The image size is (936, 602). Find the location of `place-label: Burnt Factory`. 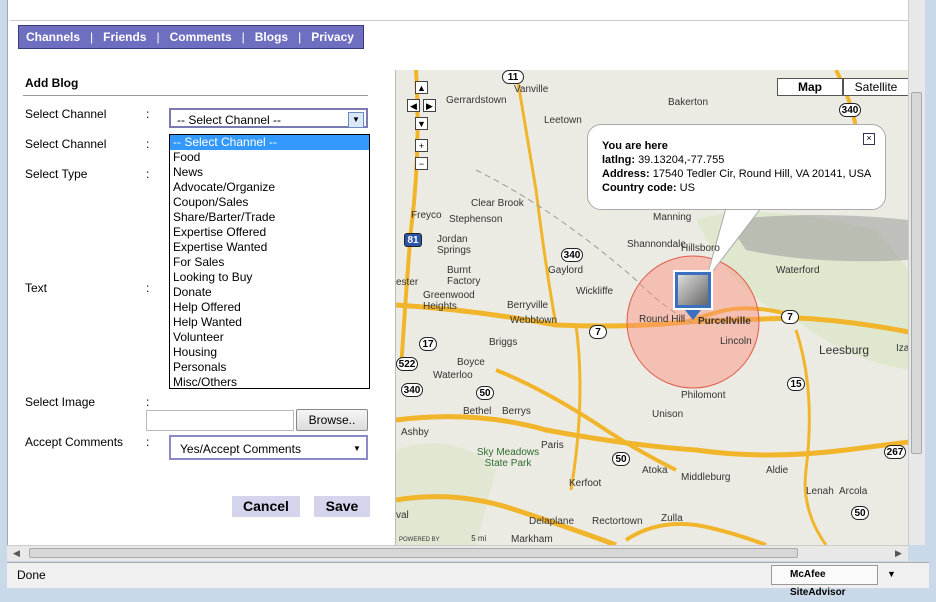

place-label: Burnt Factory is located at coordinates (464, 276).